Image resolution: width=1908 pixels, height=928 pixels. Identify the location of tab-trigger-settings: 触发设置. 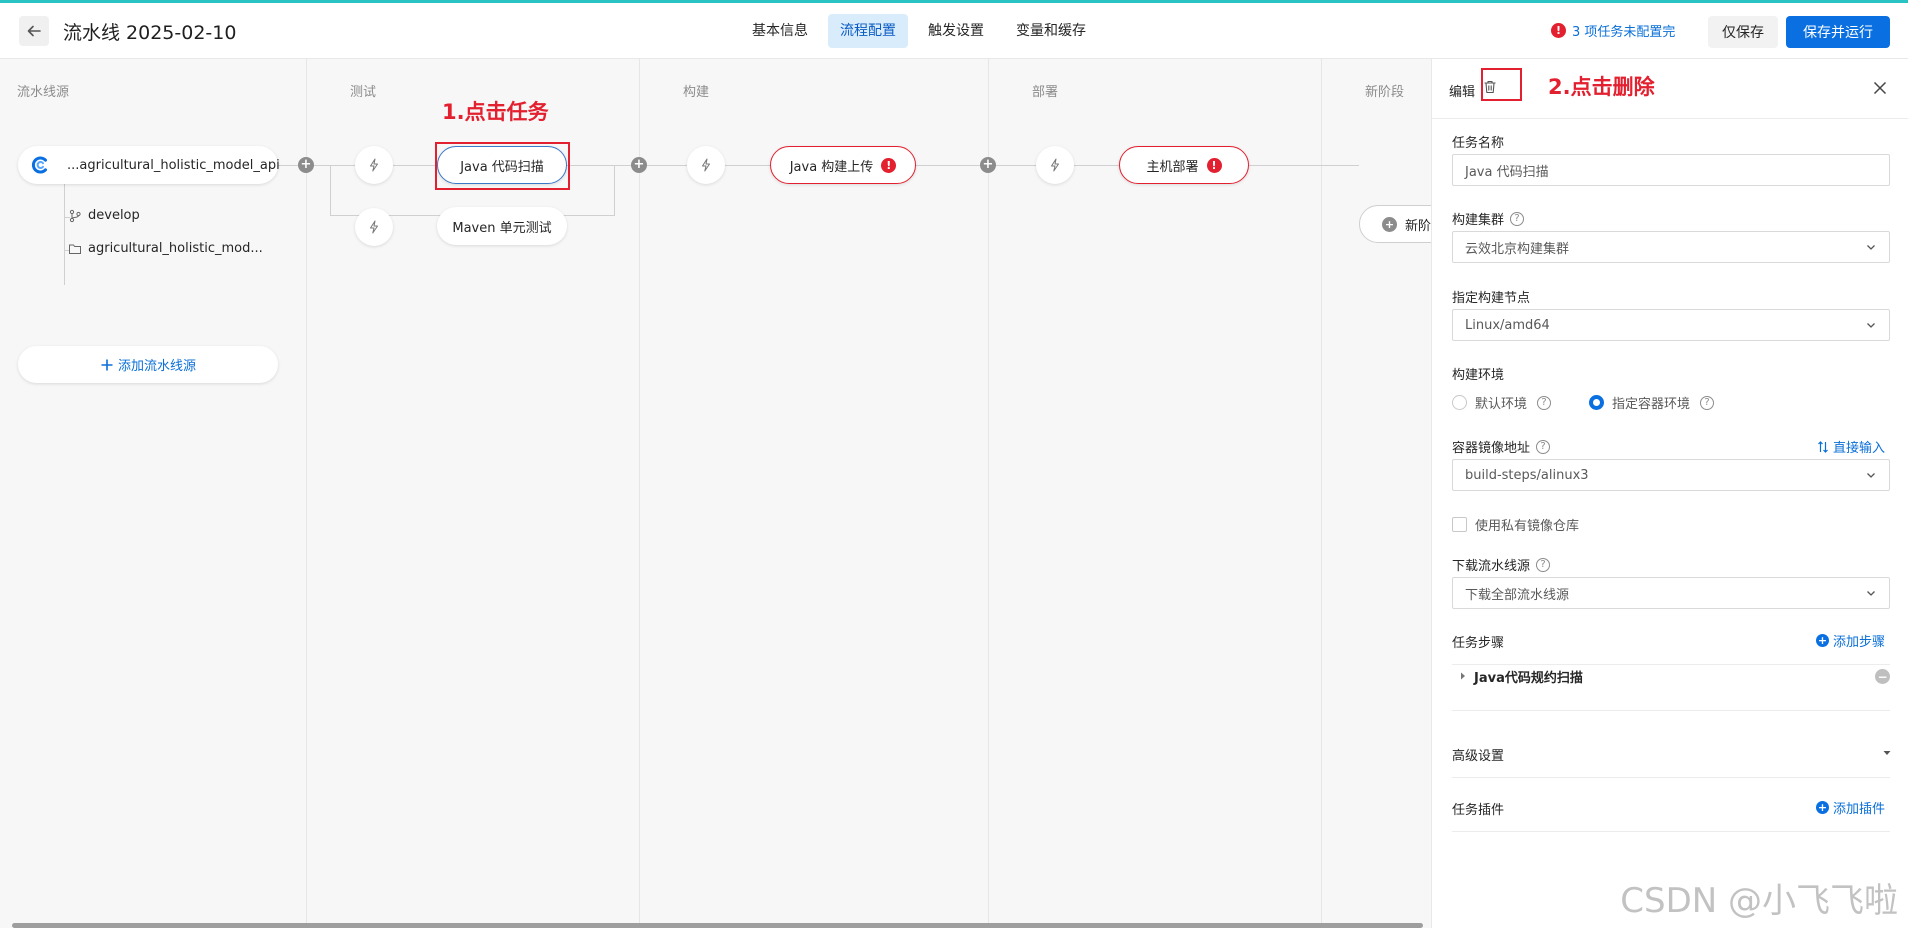
(956, 31).